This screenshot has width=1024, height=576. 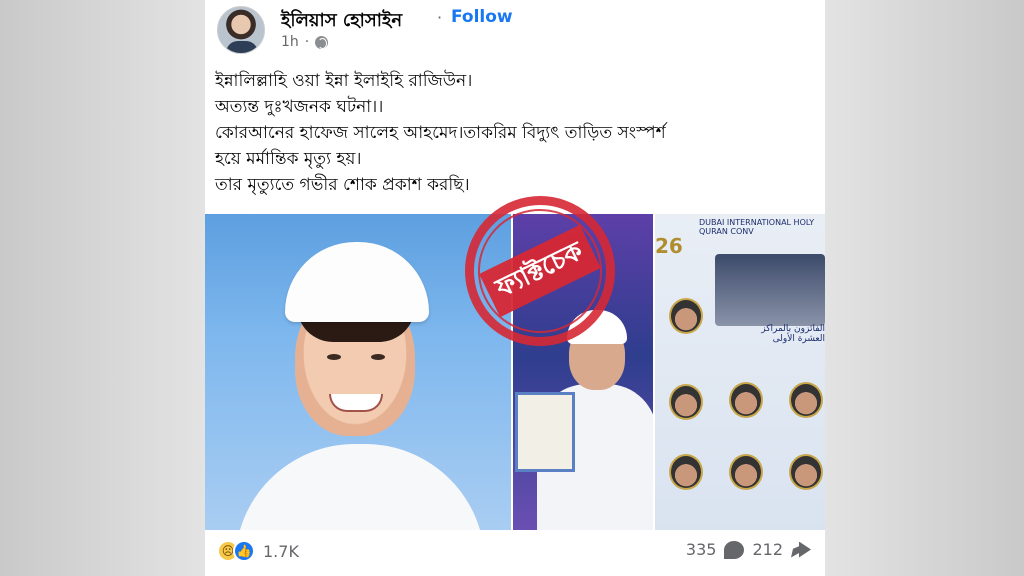 I want to click on post-header: ইলিয়াস হোসাইন · Follow 1h ·, so click(x=515, y=32).